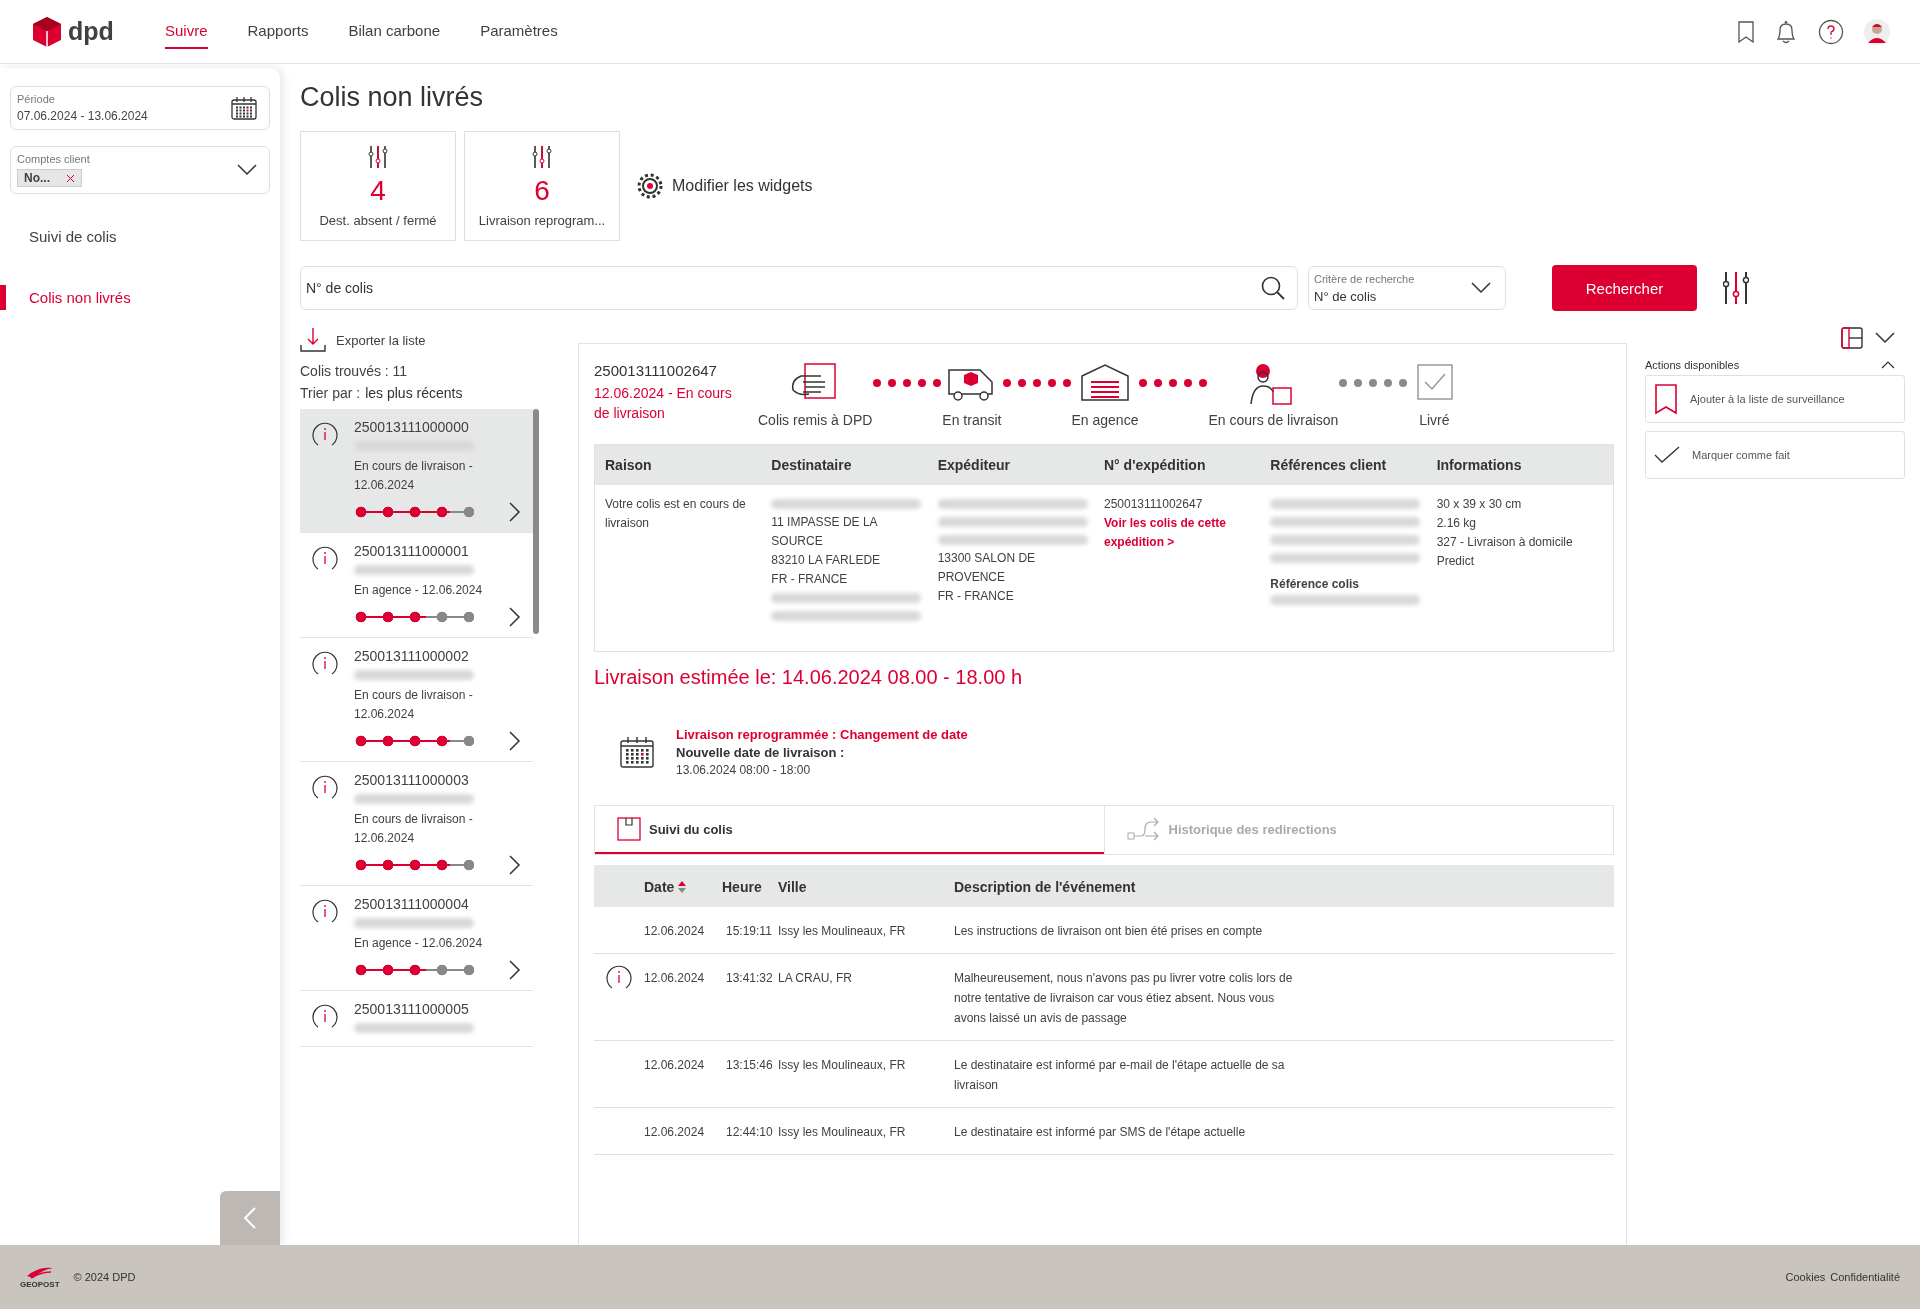  Describe the element at coordinates (812, 465) in the screenshot. I see `column-header: Destinataire` at that location.